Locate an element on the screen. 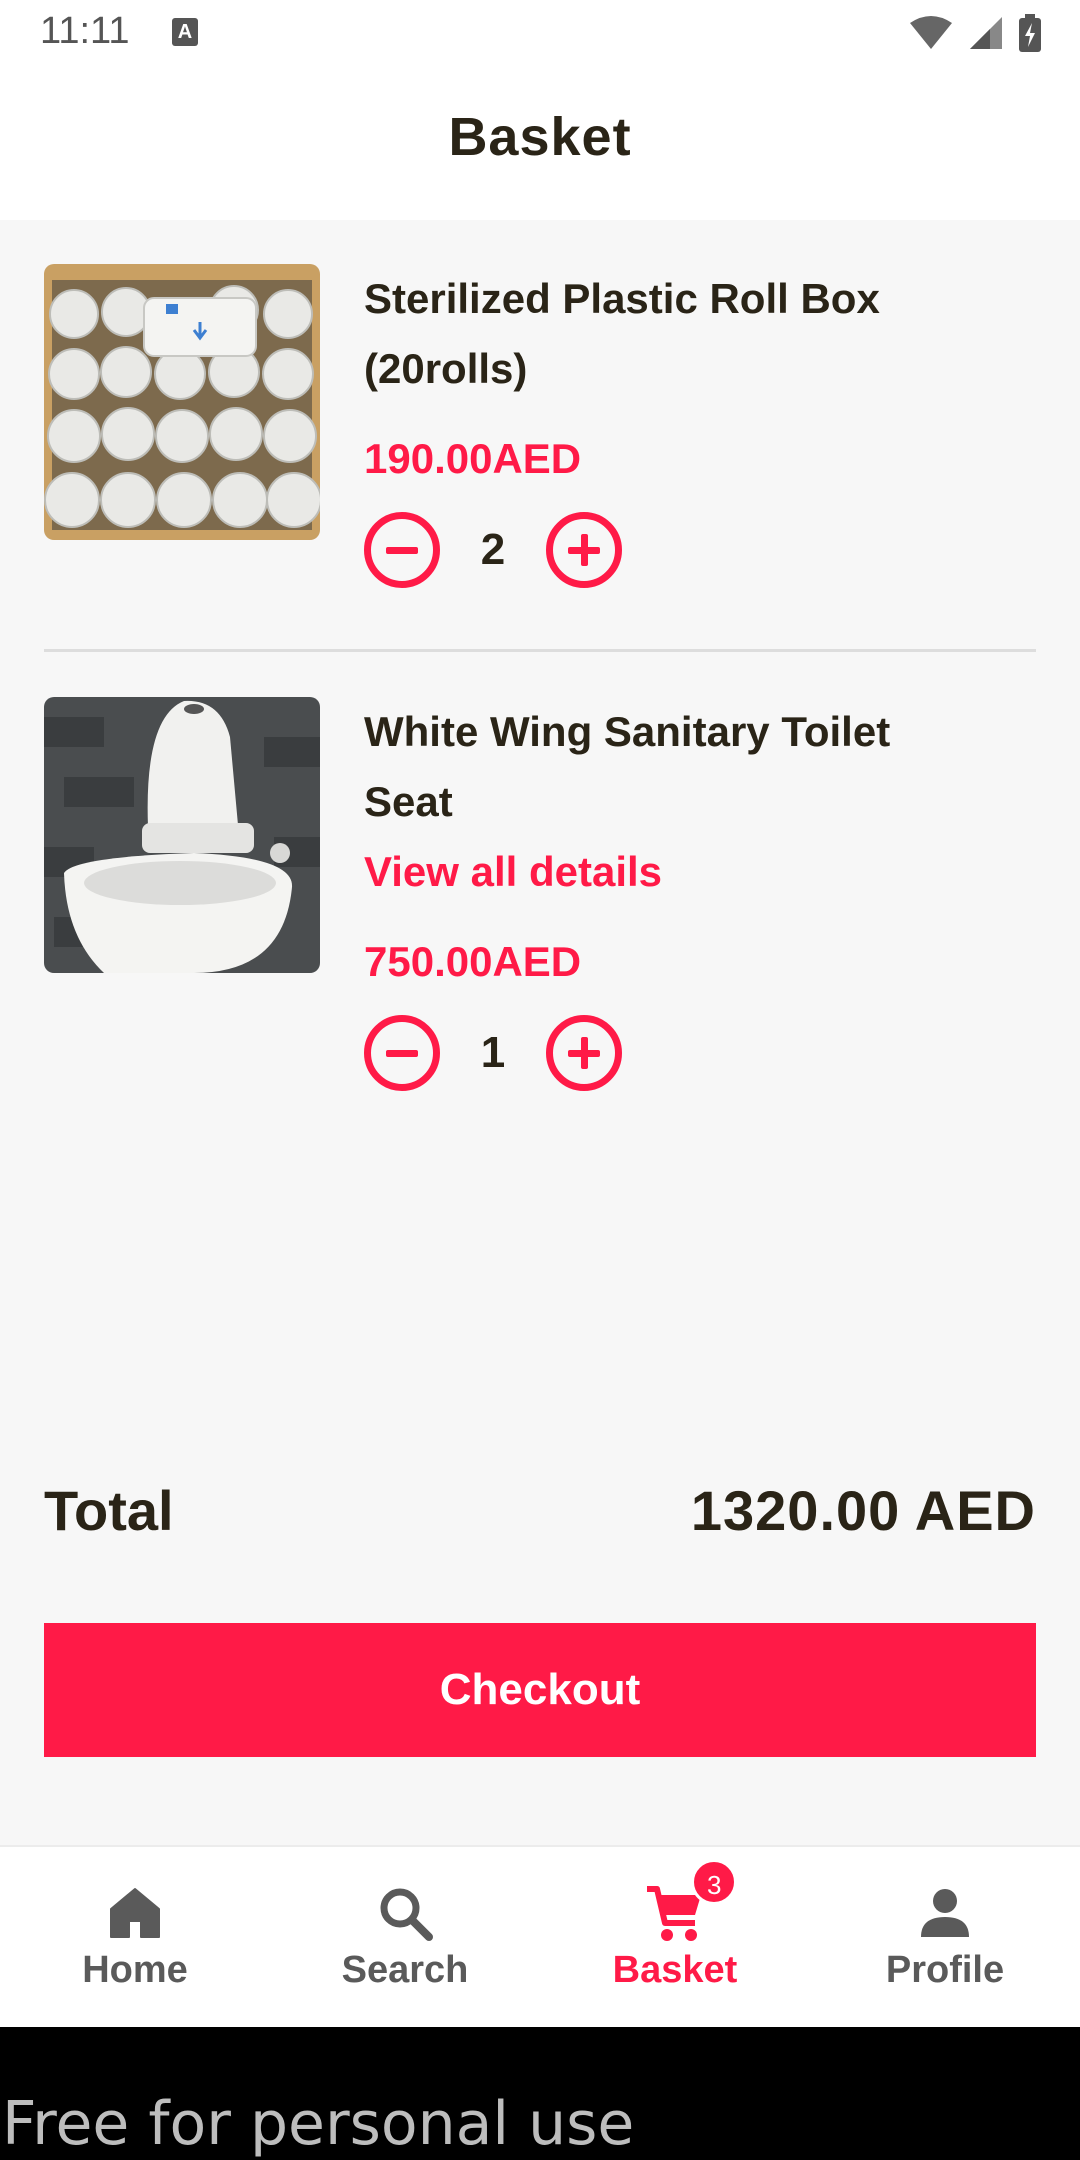 This screenshot has height=2160, width=1080. cart-count-badge: 3 is located at coordinates (714, 1882).